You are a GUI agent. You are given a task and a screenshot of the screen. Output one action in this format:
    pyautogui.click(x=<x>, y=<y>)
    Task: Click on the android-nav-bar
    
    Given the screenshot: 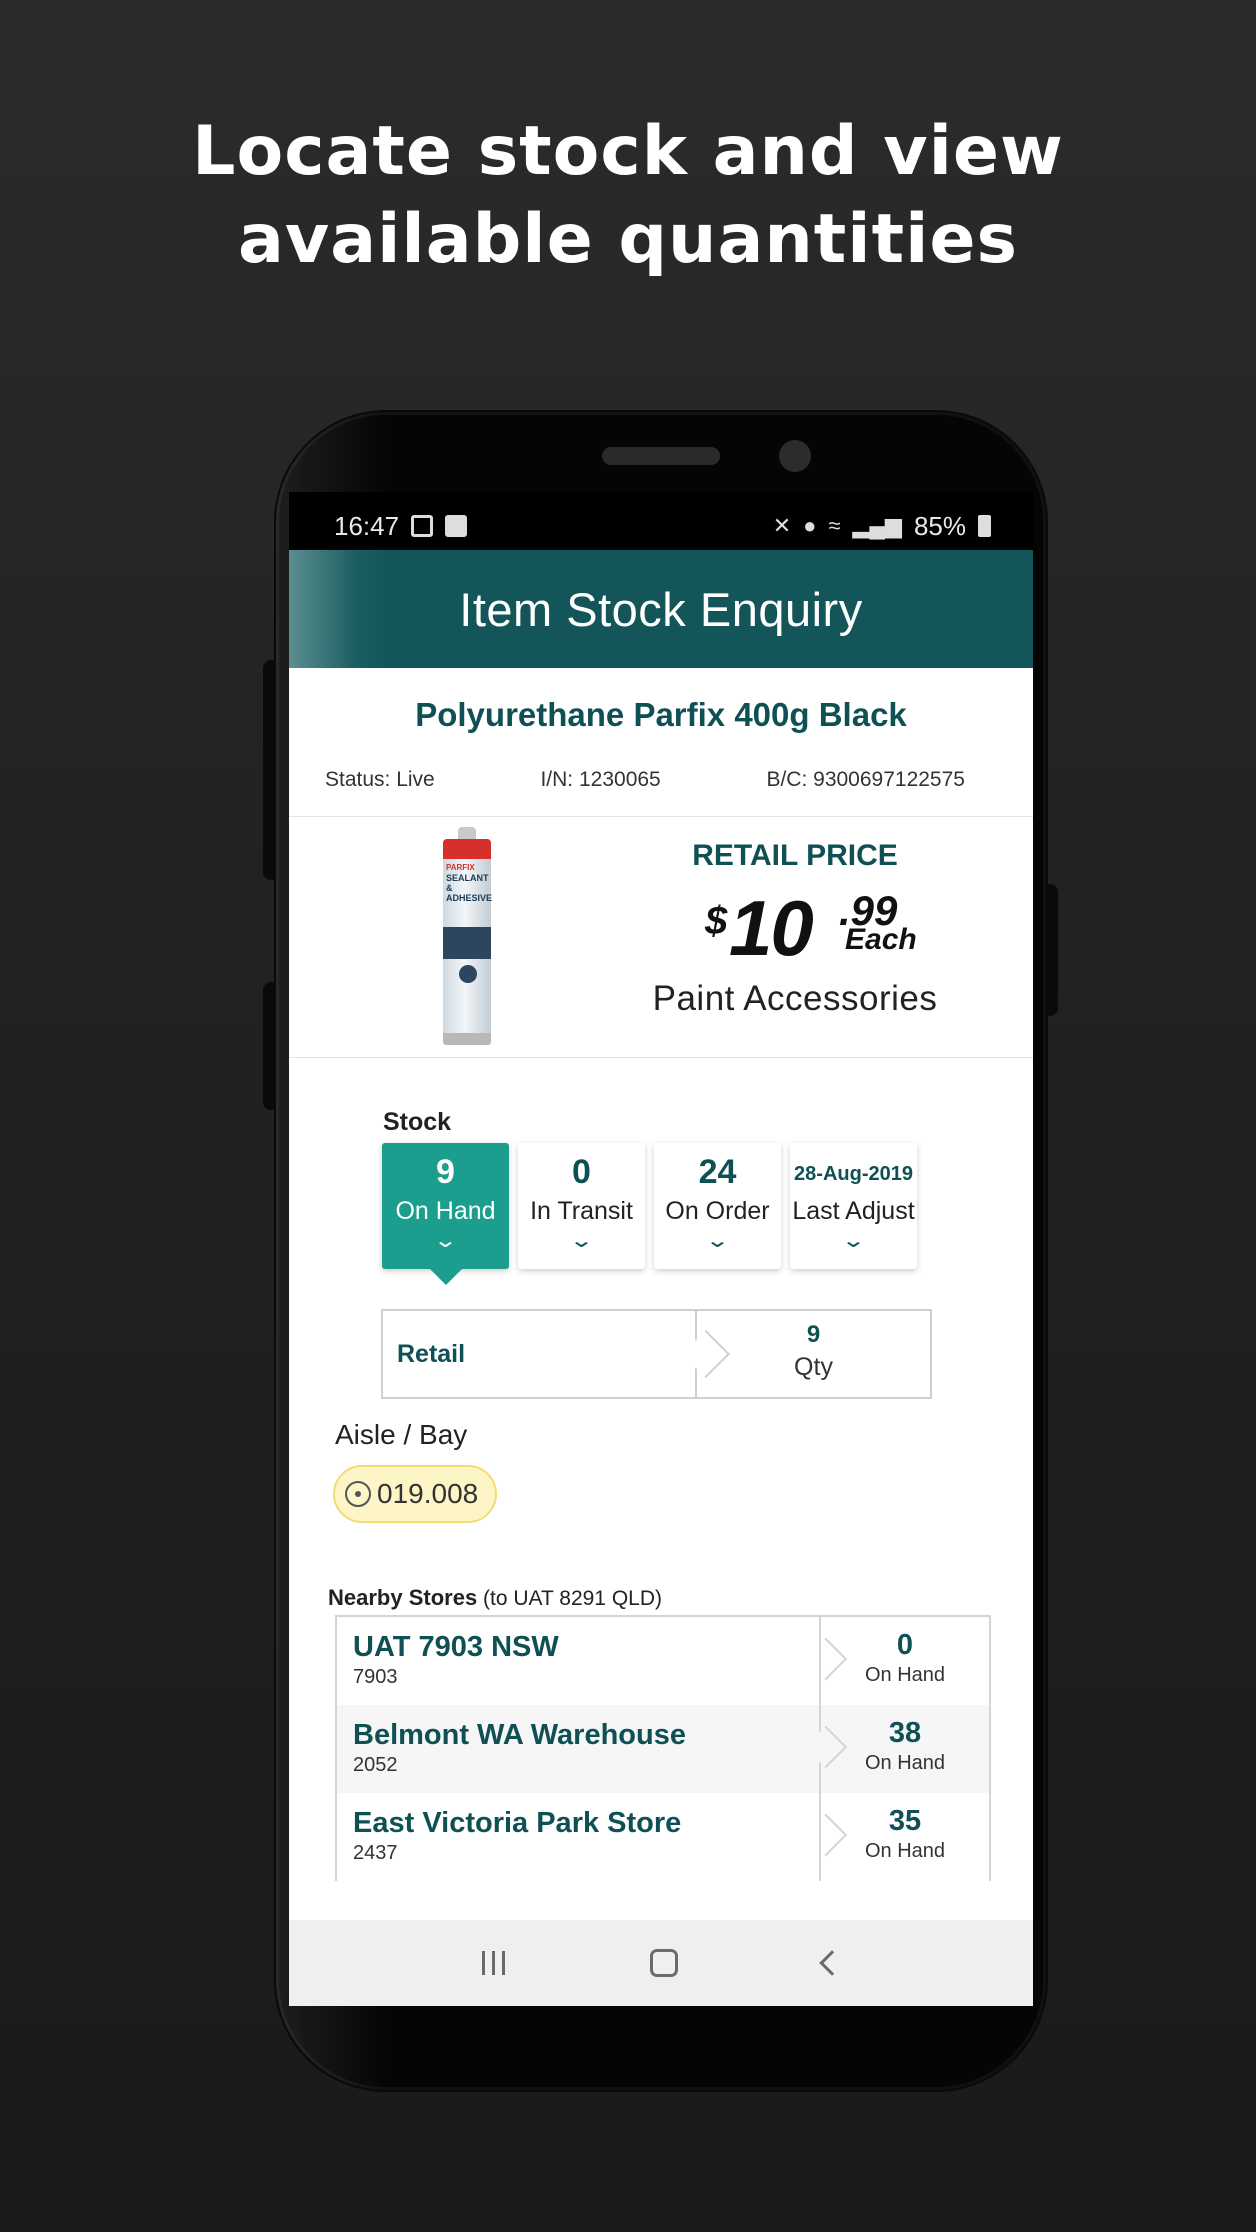 What is the action you would take?
    pyautogui.click(x=661, y=1963)
    